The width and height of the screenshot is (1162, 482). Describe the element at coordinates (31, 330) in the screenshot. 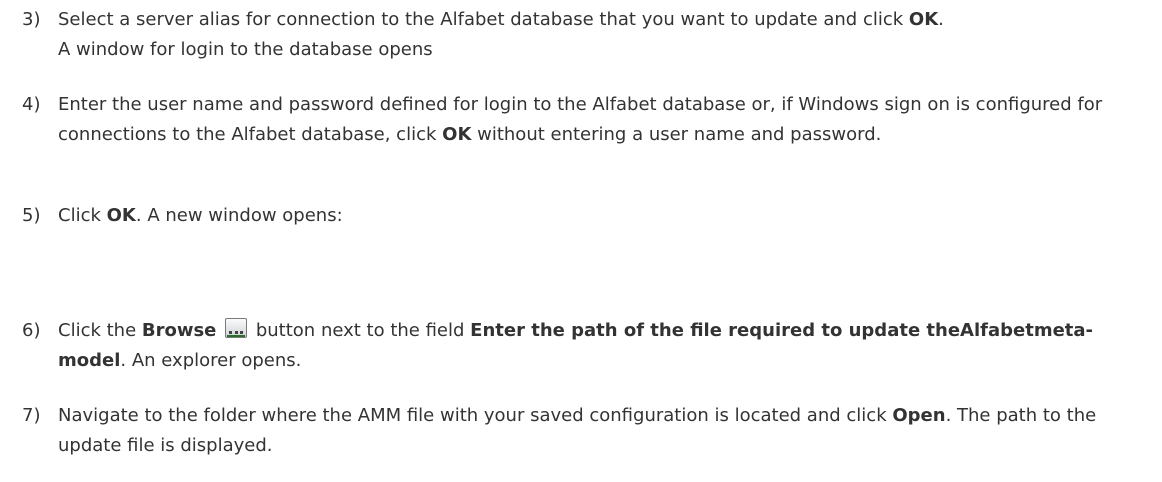

I see `step-number: 6)` at that location.